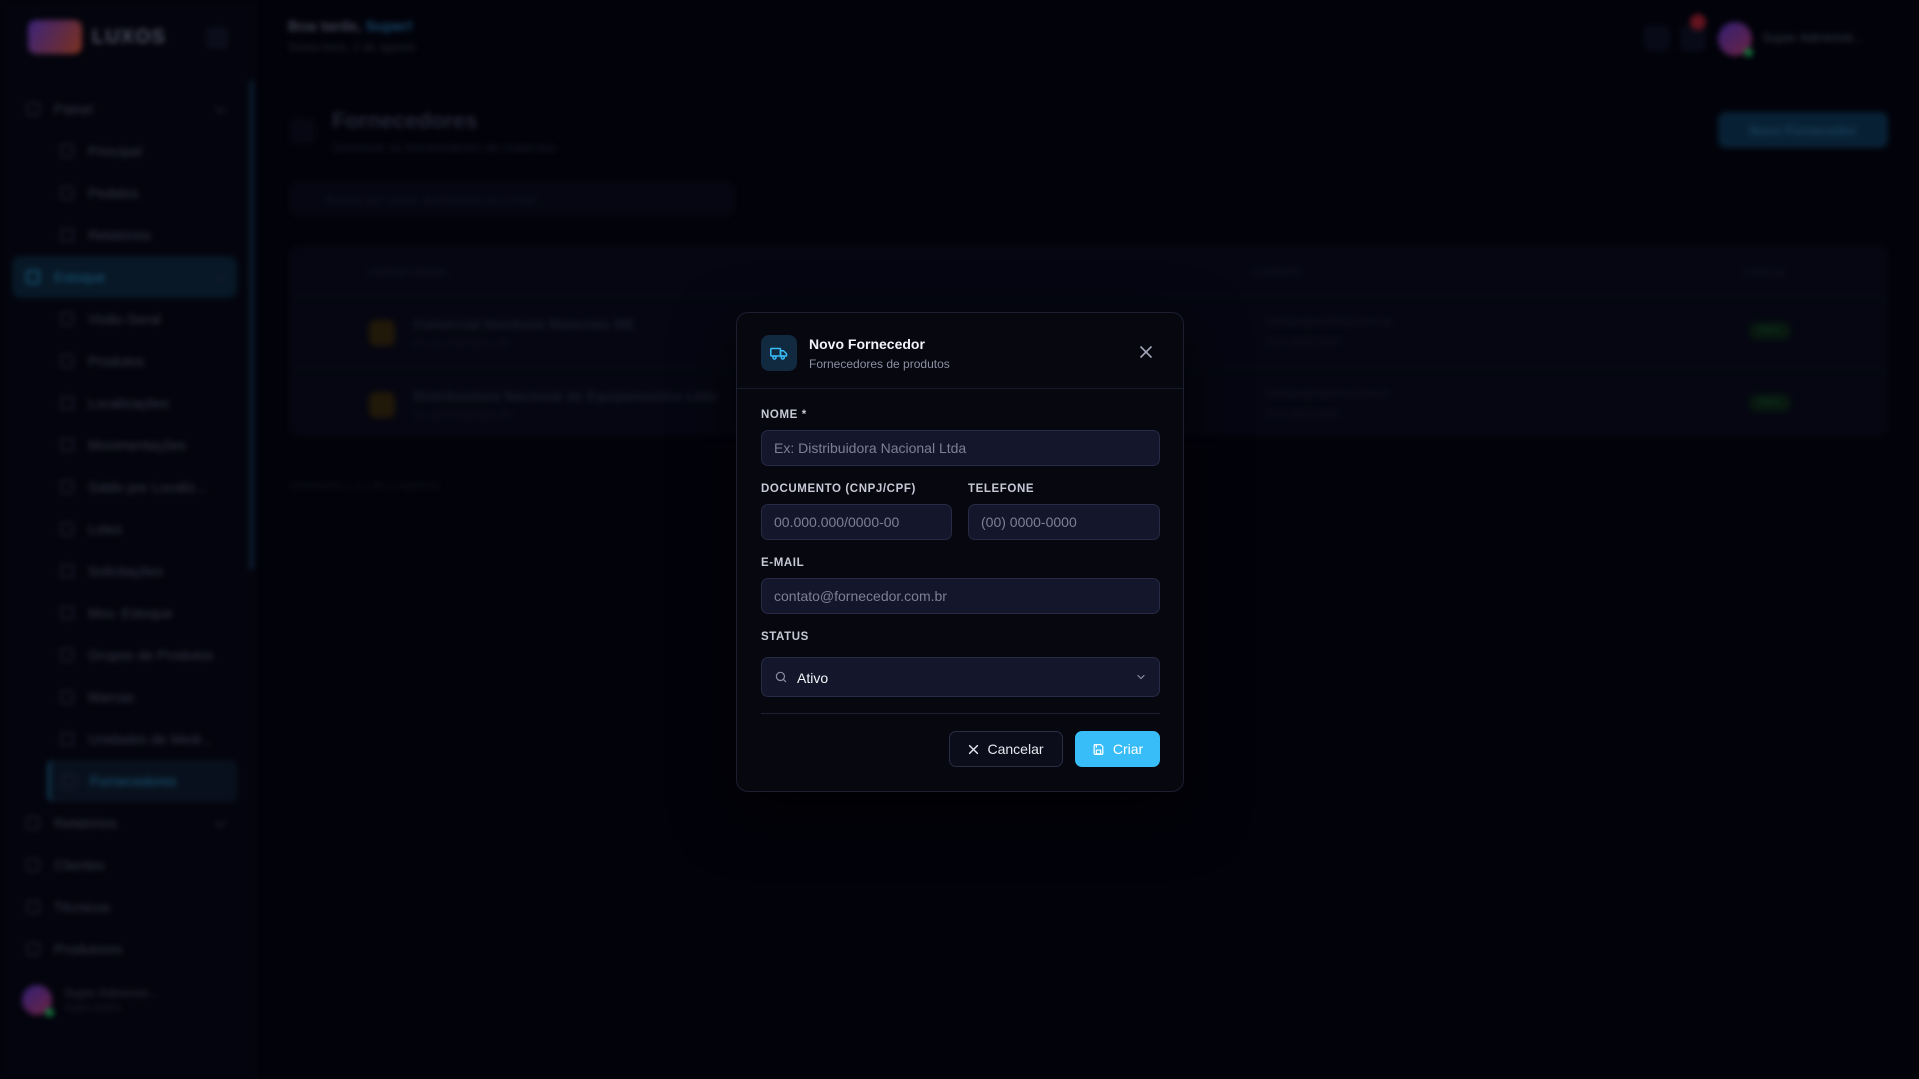 The image size is (1919, 1079). What do you see at coordinates (960, 677) in the screenshot?
I see `status-select: Ativo` at bounding box center [960, 677].